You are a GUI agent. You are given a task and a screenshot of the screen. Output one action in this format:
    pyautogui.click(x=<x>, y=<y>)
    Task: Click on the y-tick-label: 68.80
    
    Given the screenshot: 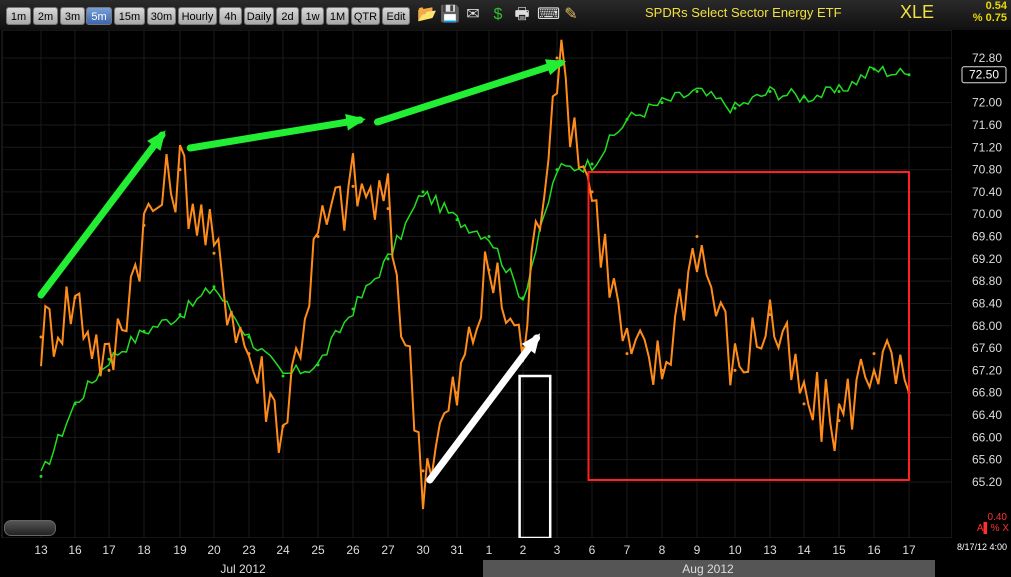 What is the action you would take?
    pyautogui.click(x=987, y=281)
    